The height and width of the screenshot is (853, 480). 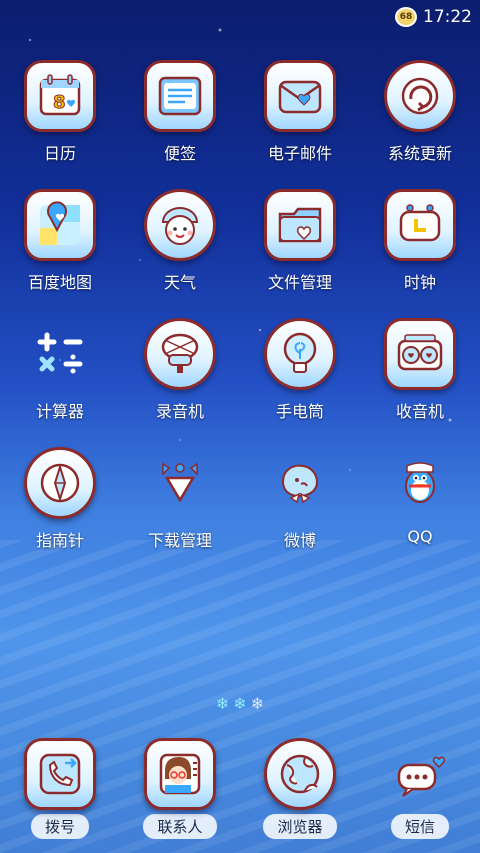 I want to click on dock-label: 浏览器, so click(x=300, y=826).